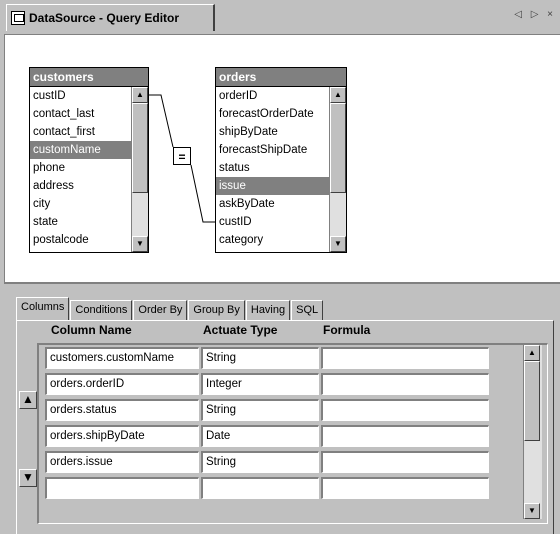 This screenshot has width=560, height=534. What do you see at coordinates (160, 310) in the screenshot?
I see `tab-order-by: Order By` at bounding box center [160, 310].